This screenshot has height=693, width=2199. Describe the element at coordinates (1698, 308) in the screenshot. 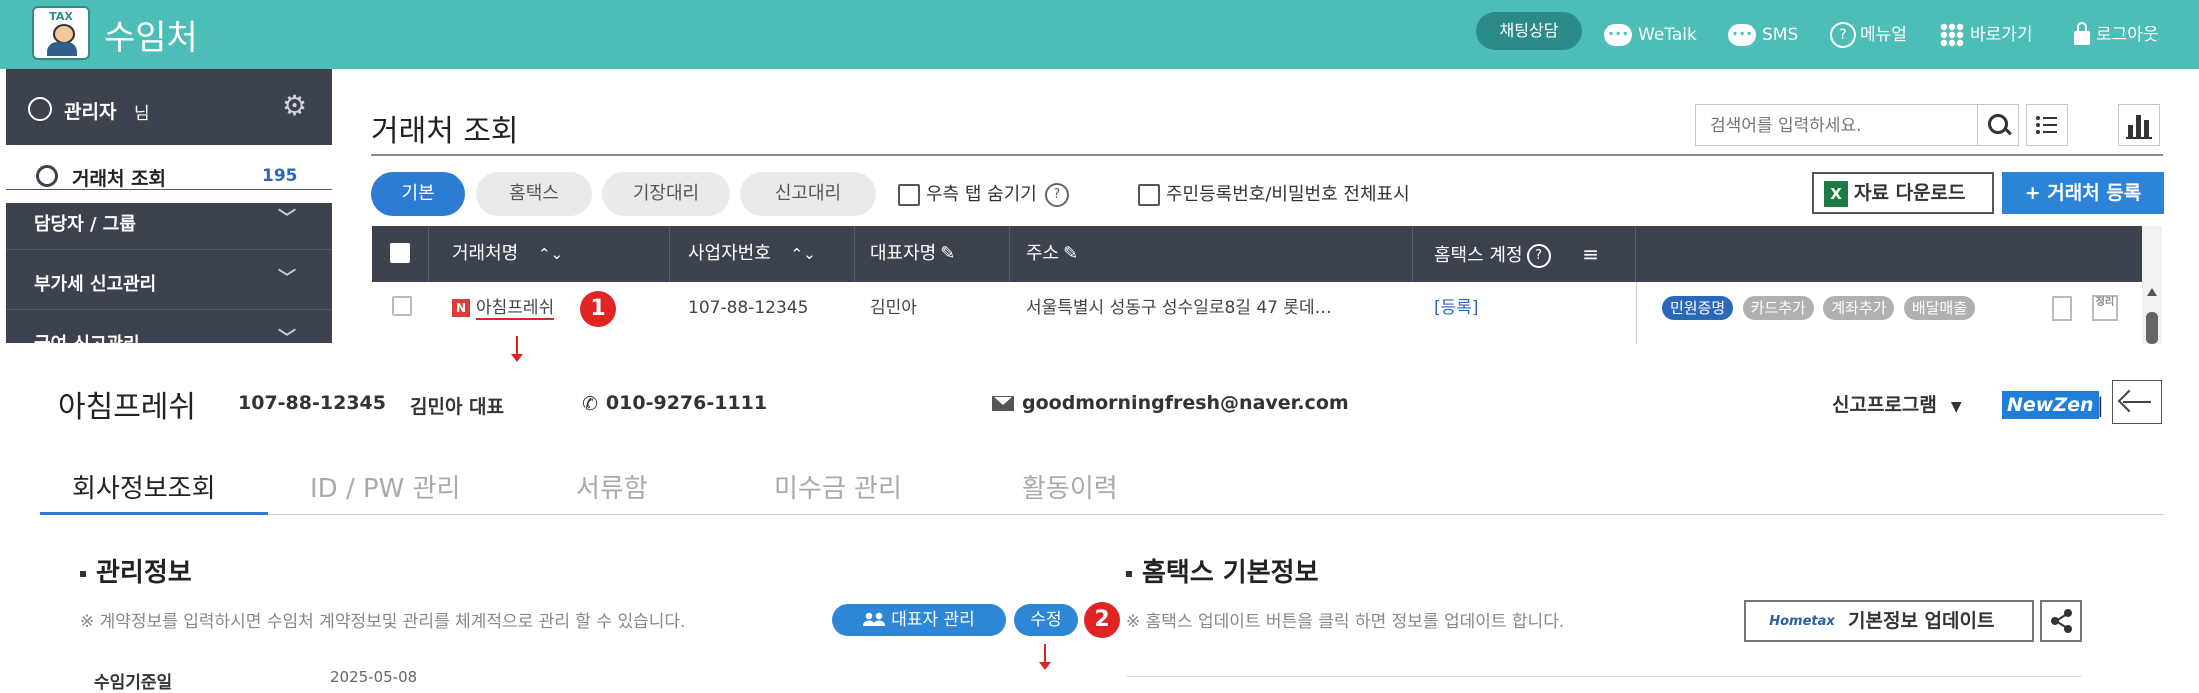

I see `tag-civil-cert: 민원증명` at that location.